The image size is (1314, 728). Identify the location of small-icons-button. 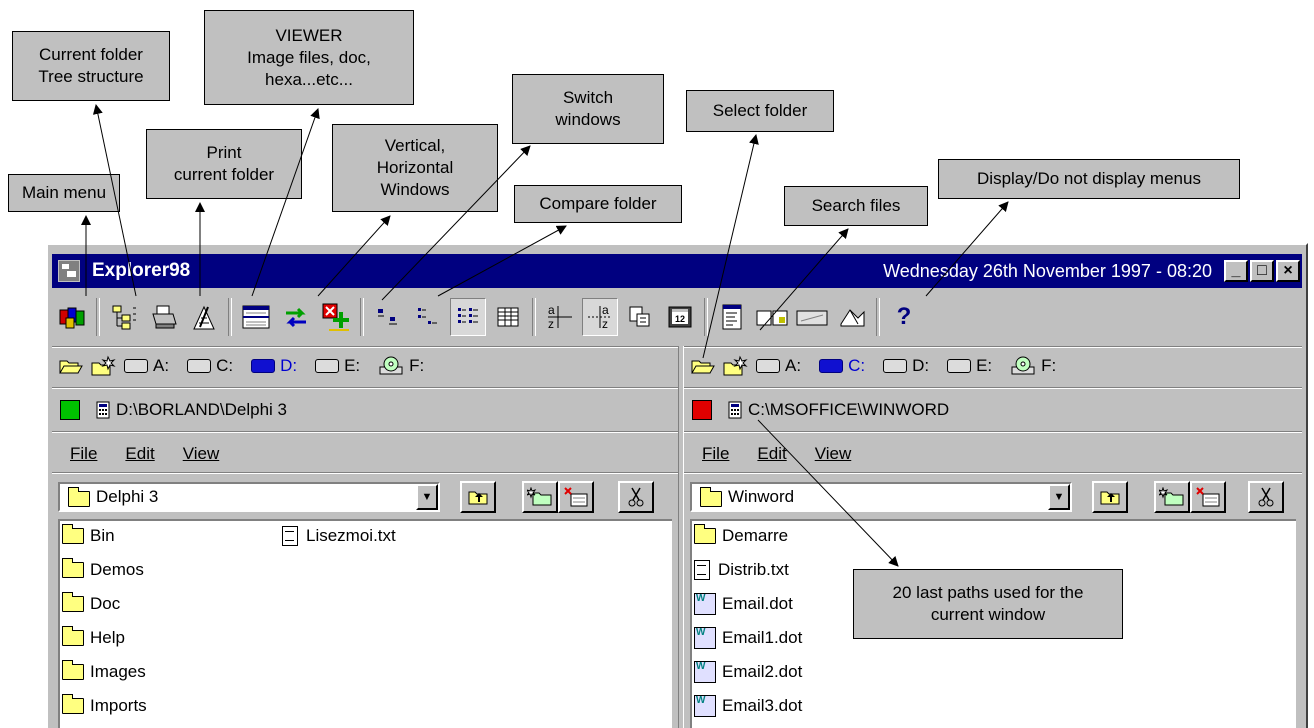
(428, 317).